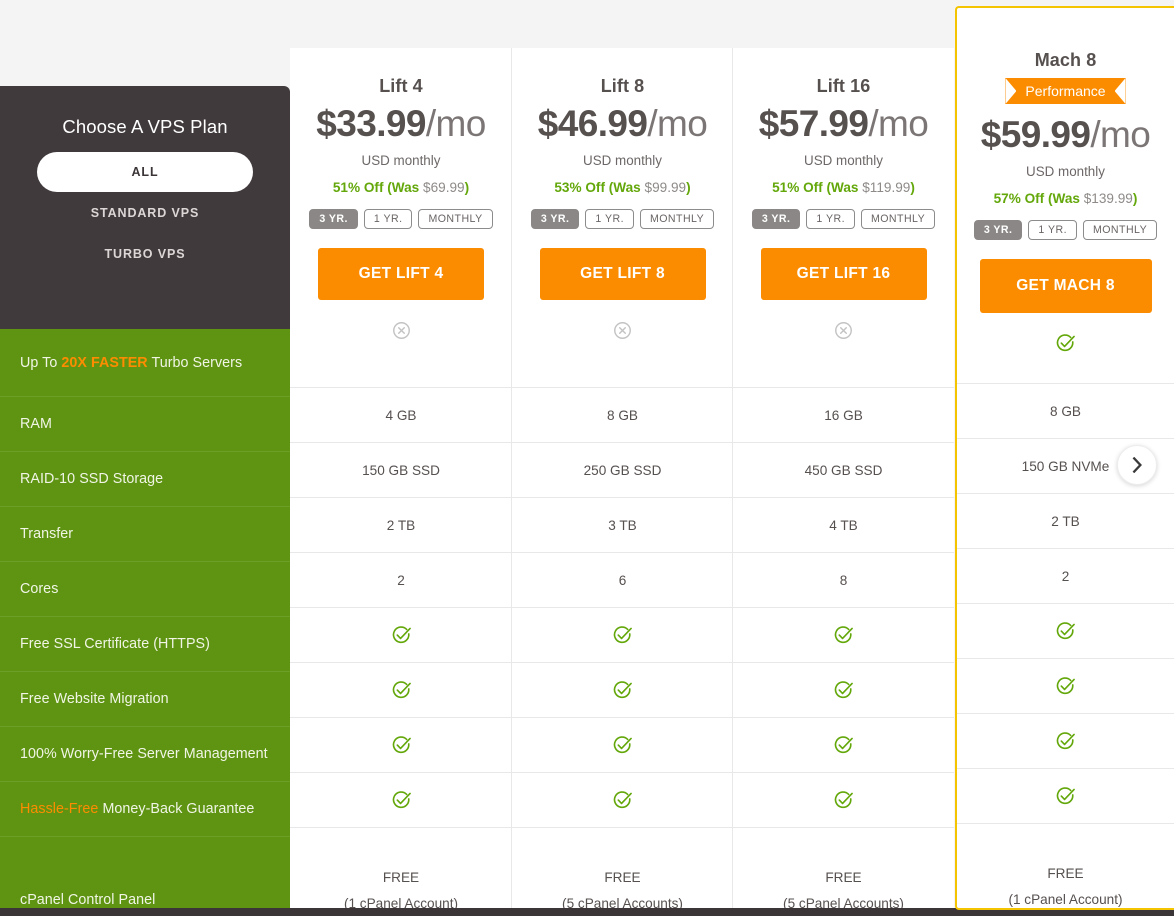 This screenshot has width=1174, height=916. Describe the element at coordinates (843, 580) in the screenshot. I see `plan-value-text: 8` at that location.